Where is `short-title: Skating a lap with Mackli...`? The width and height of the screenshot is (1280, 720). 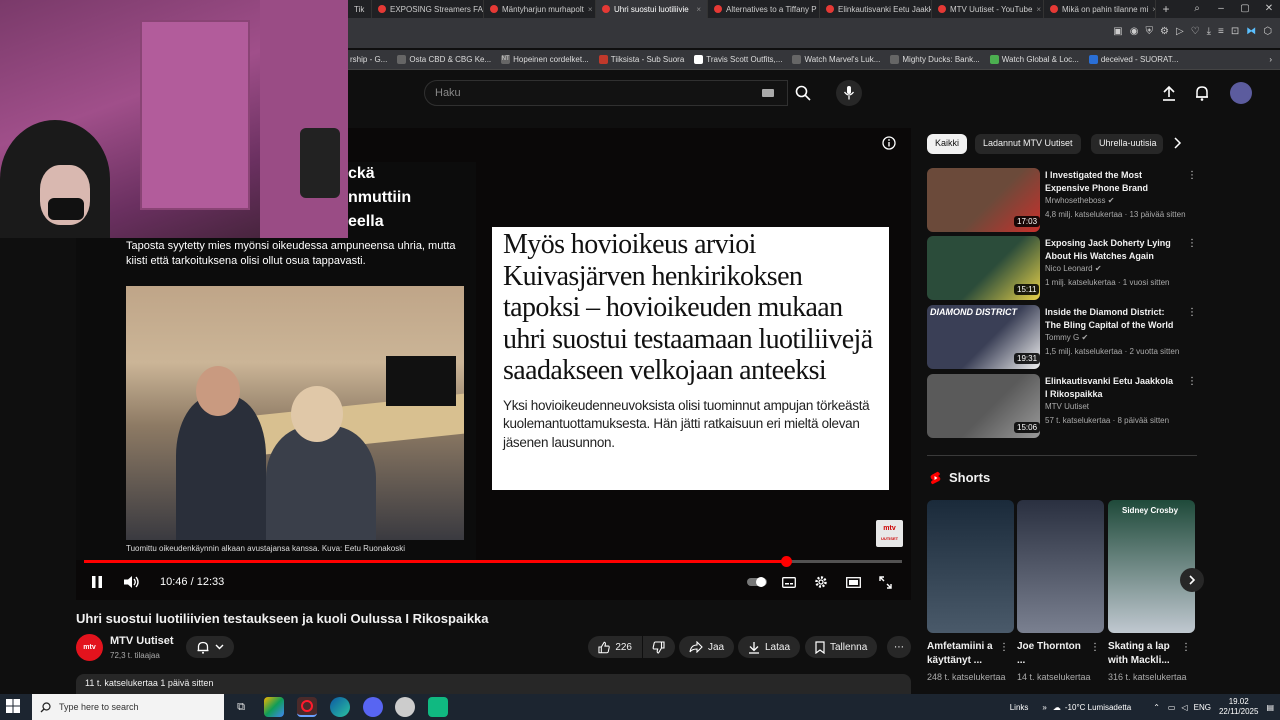
short-title: Skating a lap with Mackli... is located at coordinates (1143, 654).